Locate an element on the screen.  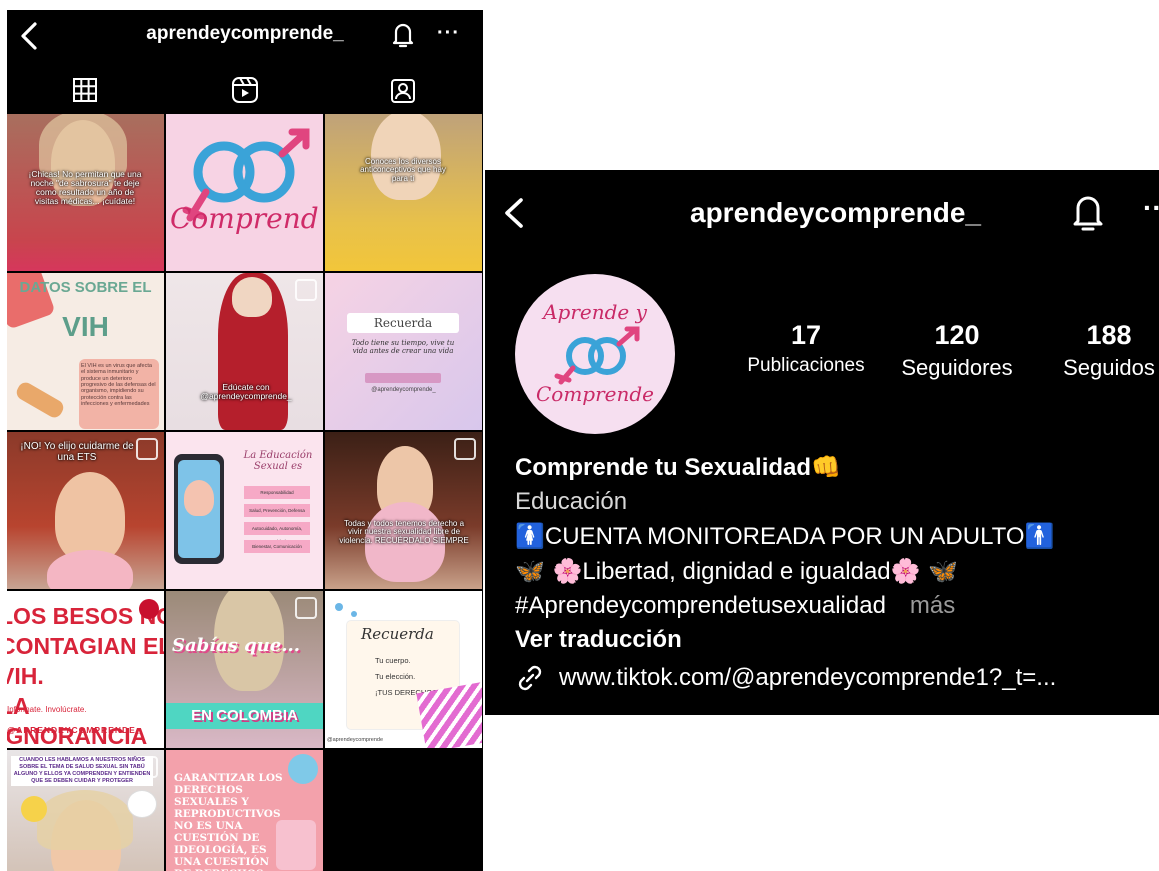
female-sign-emoji-icon: 🚺 is located at coordinates (530, 536).